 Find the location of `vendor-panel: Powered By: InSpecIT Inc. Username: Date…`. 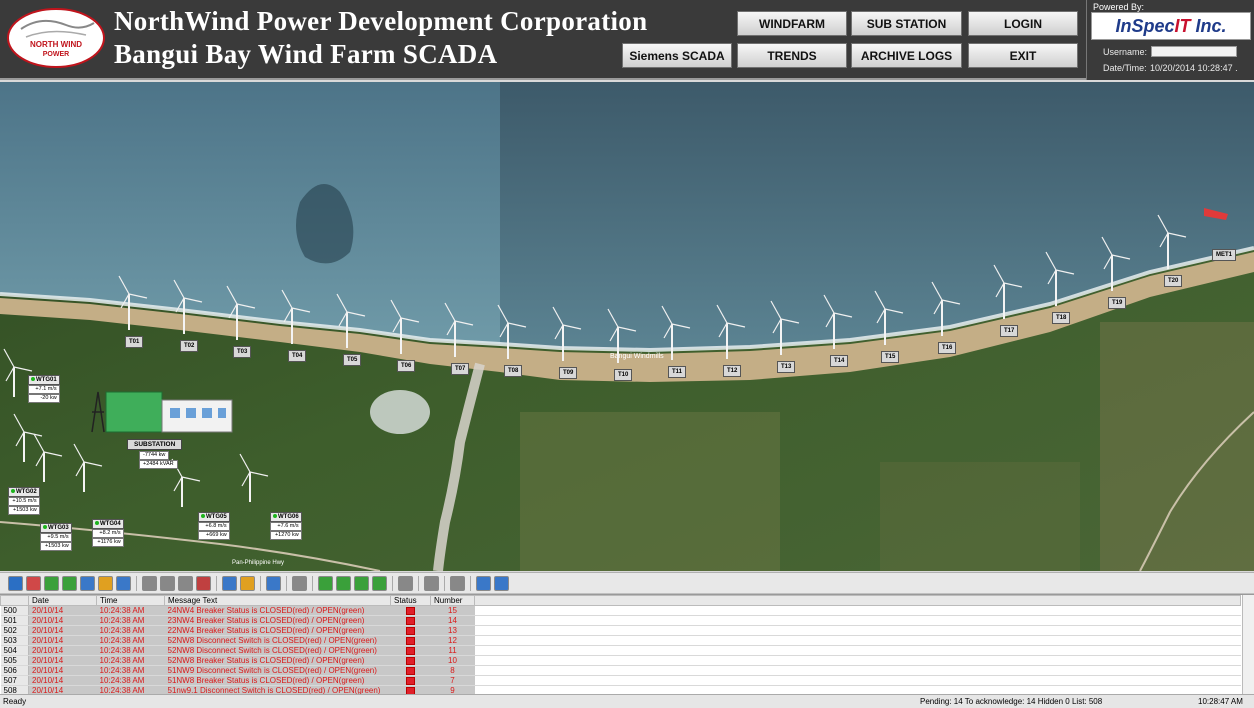

vendor-panel: Powered By: InSpecIT Inc. Username: Date… is located at coordinates (1170, 40).